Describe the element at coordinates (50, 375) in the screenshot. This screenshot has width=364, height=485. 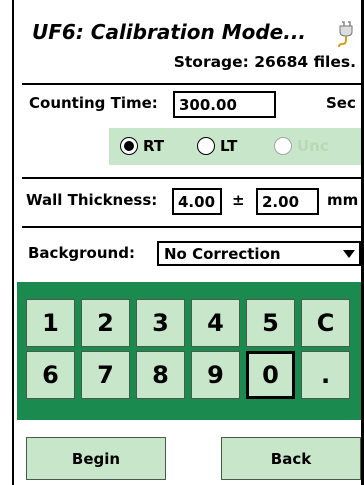
I see `key-6: 6` at that location.